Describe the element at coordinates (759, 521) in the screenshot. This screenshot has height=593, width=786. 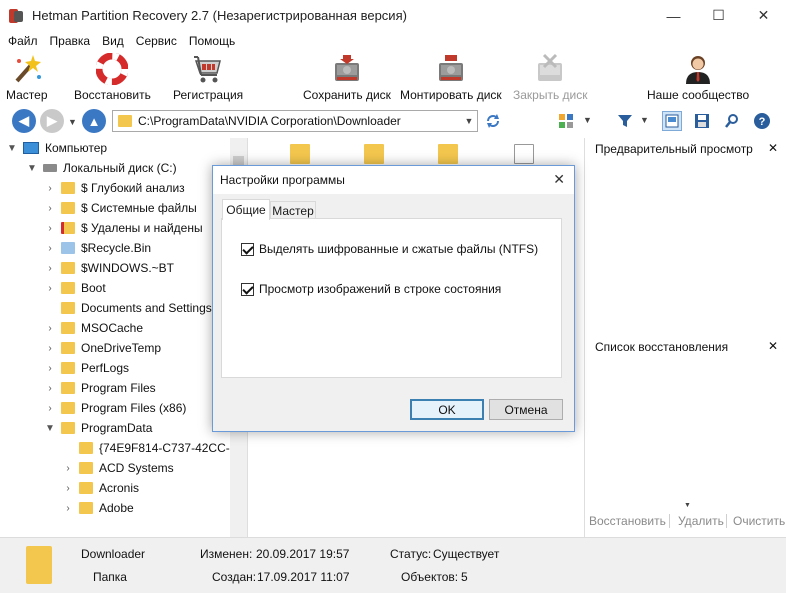
I see `clear-action: Очистить` at that location.